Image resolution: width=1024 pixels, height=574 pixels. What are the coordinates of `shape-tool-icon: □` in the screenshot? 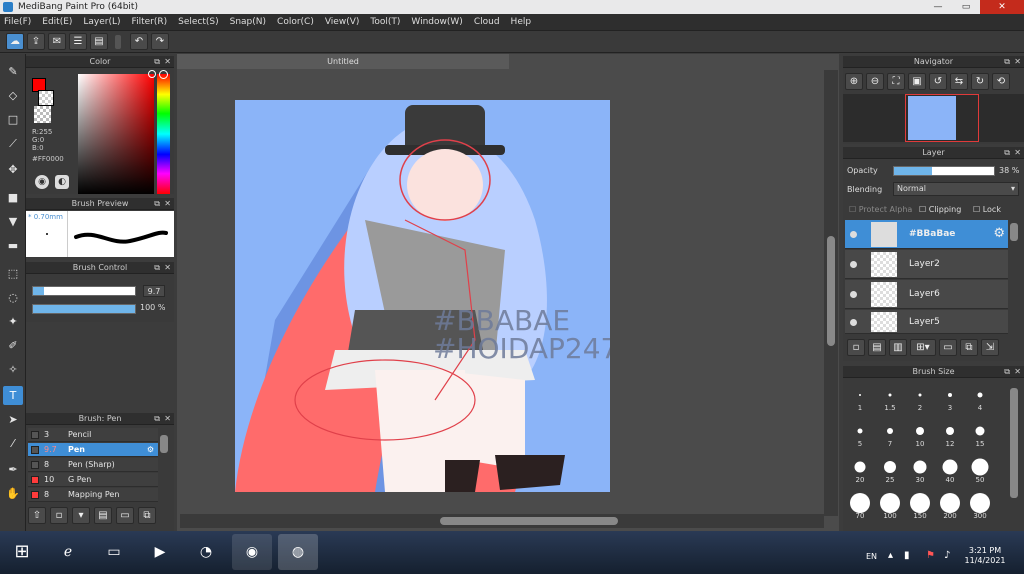 It's located at (13, 119).